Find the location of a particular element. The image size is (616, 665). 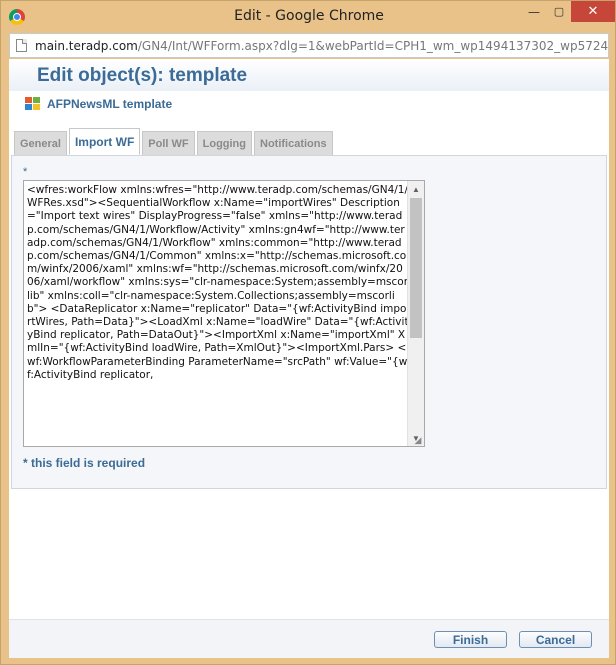

header-band: Edit object(s): template is located at coordinates (309, 75).